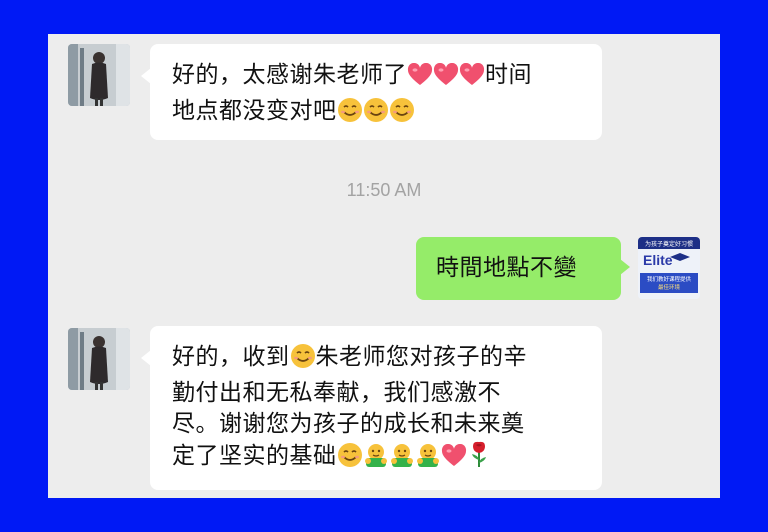 The width and height of the screenshot is (768, 532). Describe the element at coordinates (231, 357) in the screenshot. I see `message-text: 好的，收到` at that location.